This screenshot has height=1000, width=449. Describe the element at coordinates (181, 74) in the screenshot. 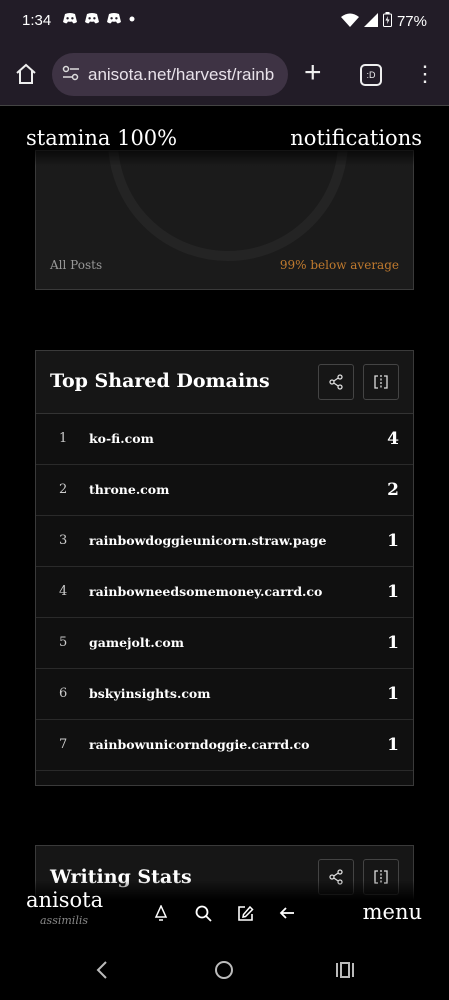

I see `url-text: anisota.net/harvest/rainb` at that location.